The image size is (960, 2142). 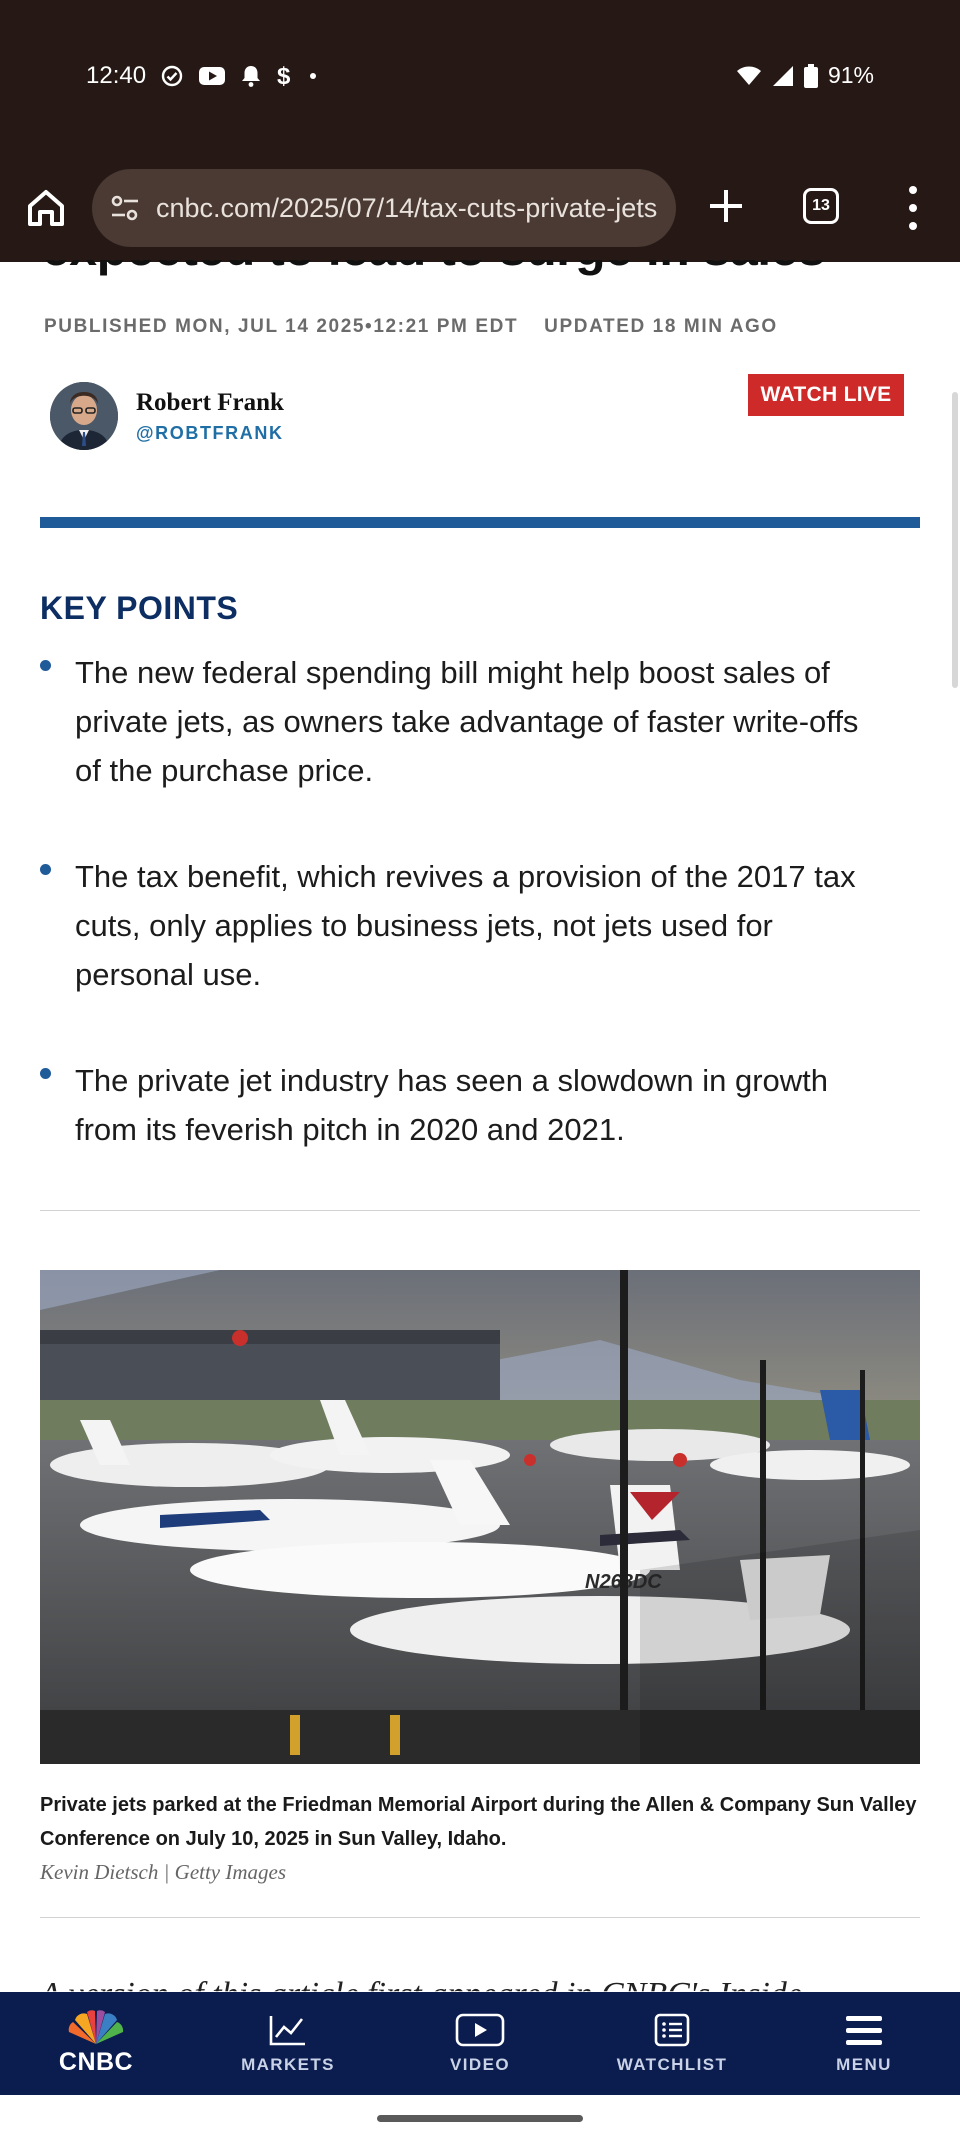 I want to click on cnbc-logo-text: CNBC, so click(x=96, y=2062).